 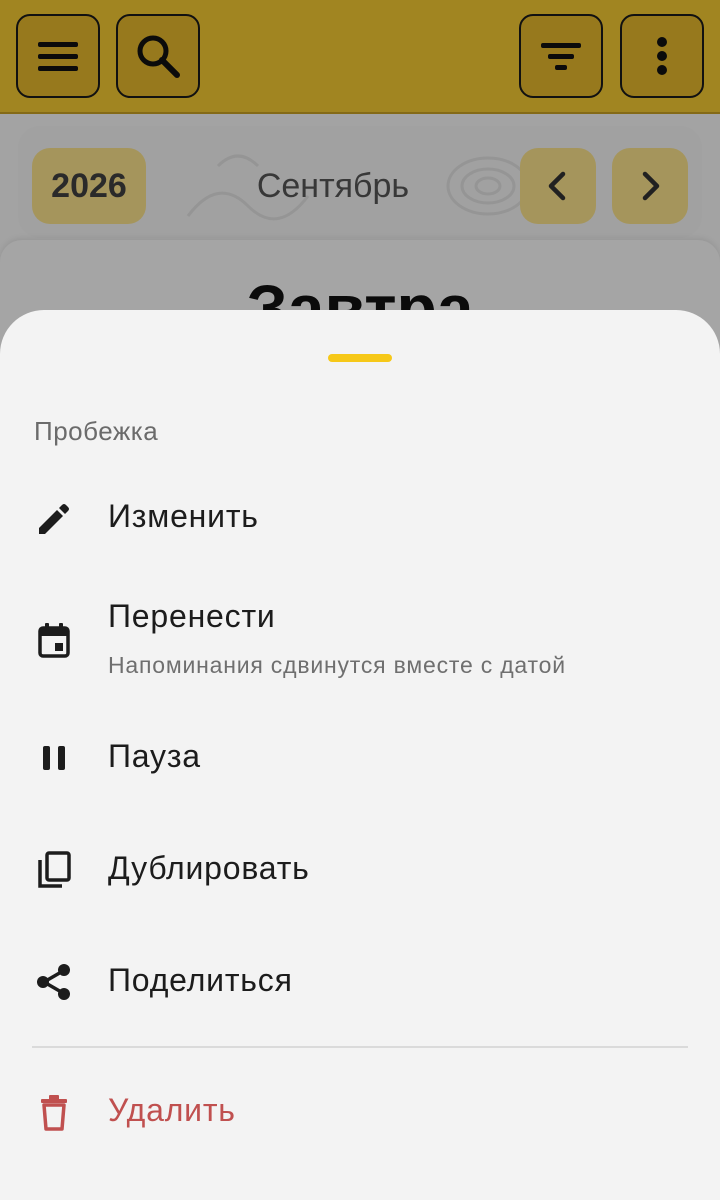 I want to click on menu-item-delete: Удалить, so click(x=360, y=1112).